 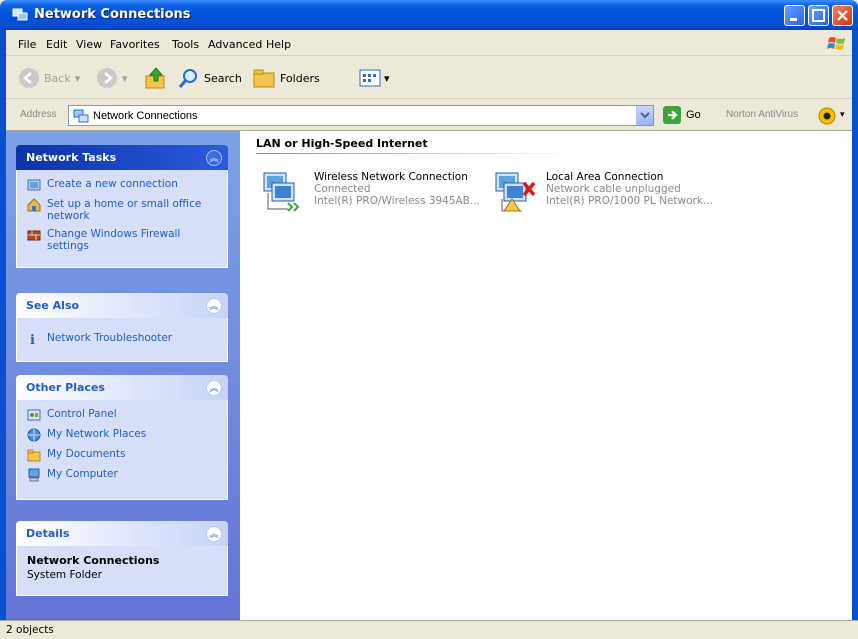 I want to click on close-icon, so click(x=842, y=15).